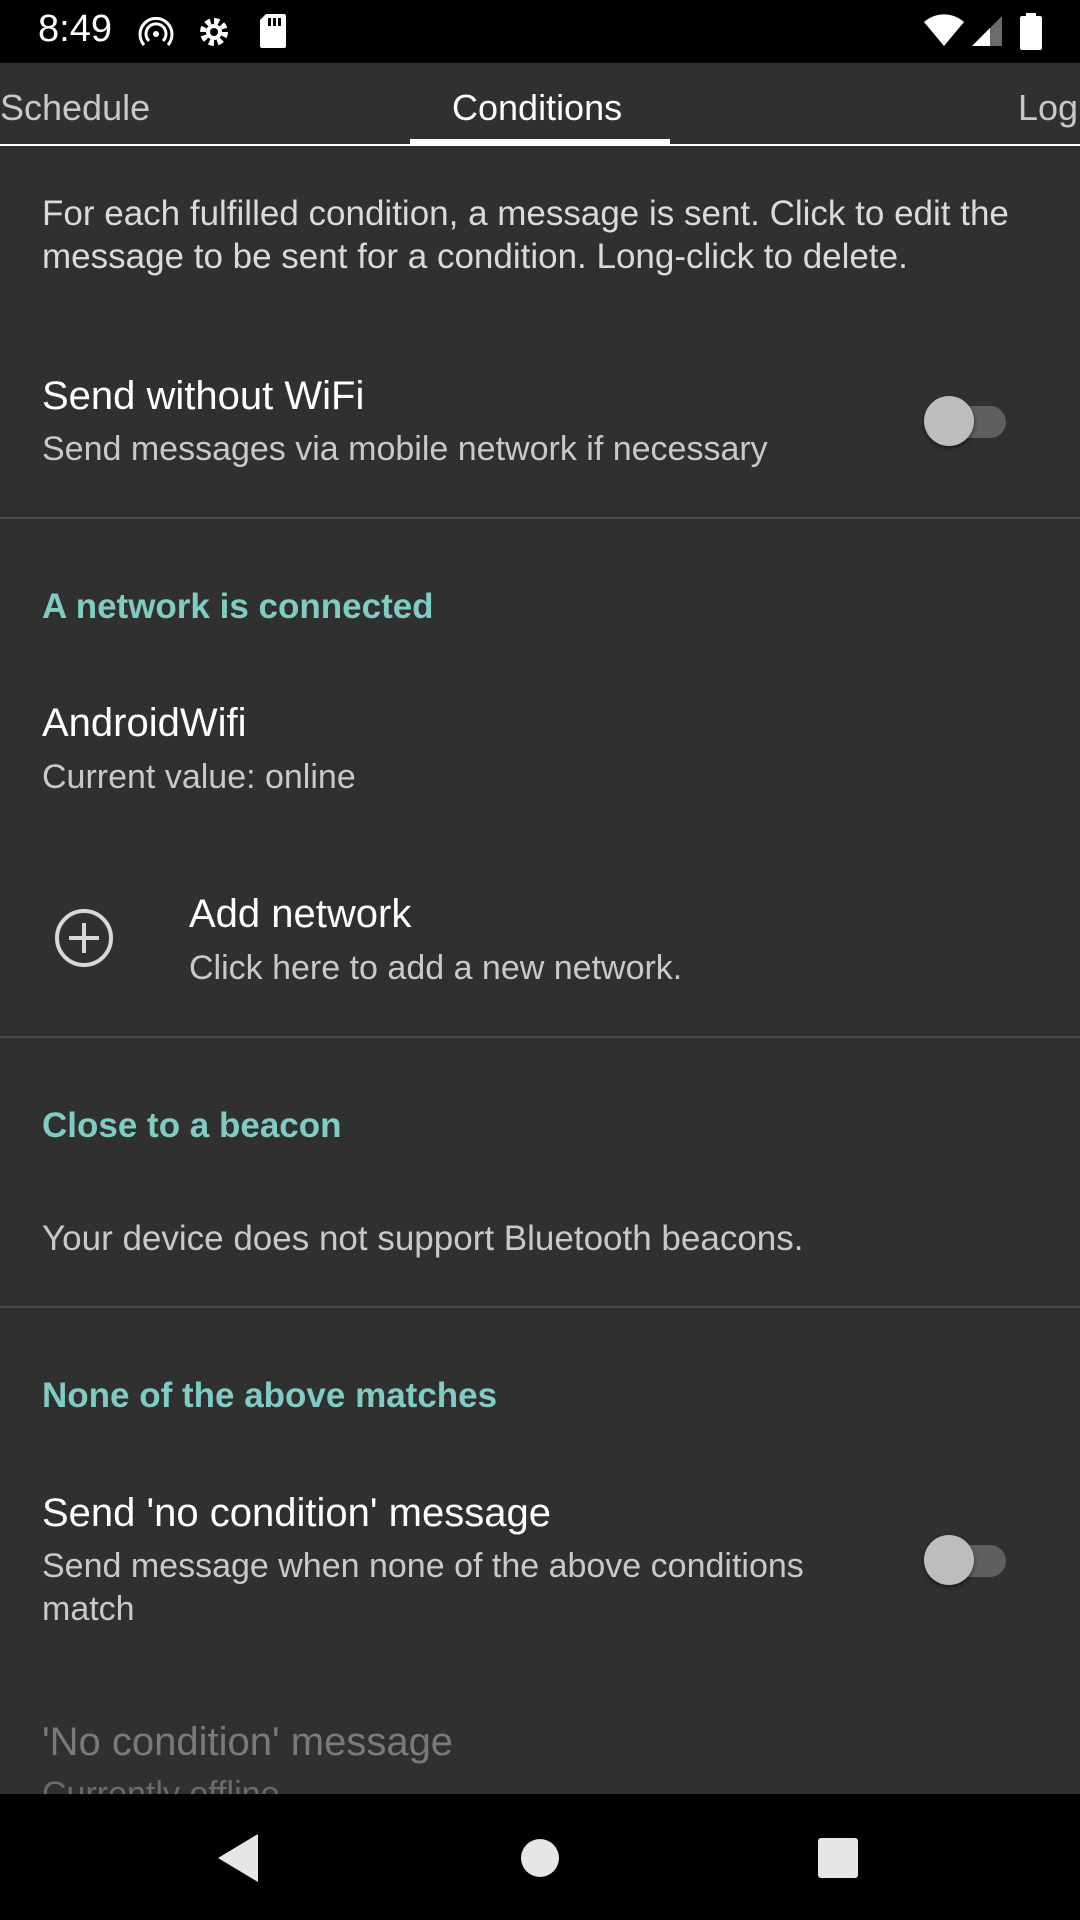 This screenshot has width=1080, height=1920. What do you see at coordinates (987, 31) in the screenshot?
I see `cell-signal-icon` at bounding box center [987, 31].